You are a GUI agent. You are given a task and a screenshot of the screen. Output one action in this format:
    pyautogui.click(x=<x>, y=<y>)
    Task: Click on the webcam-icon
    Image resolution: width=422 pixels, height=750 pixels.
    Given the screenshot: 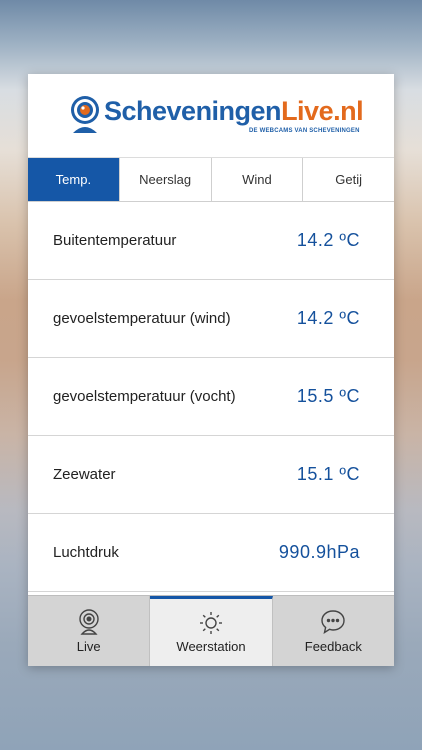 What is the action you would take?
    pyautogui.click(x=88, y=621)
    